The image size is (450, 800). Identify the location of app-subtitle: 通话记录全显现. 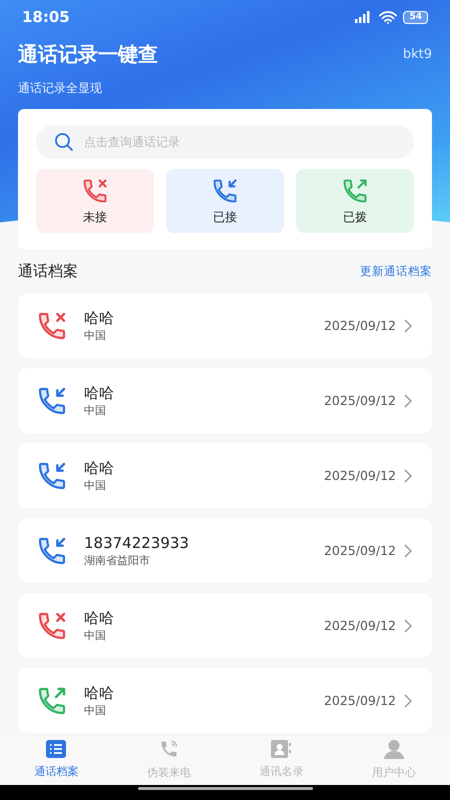
(60, 88).